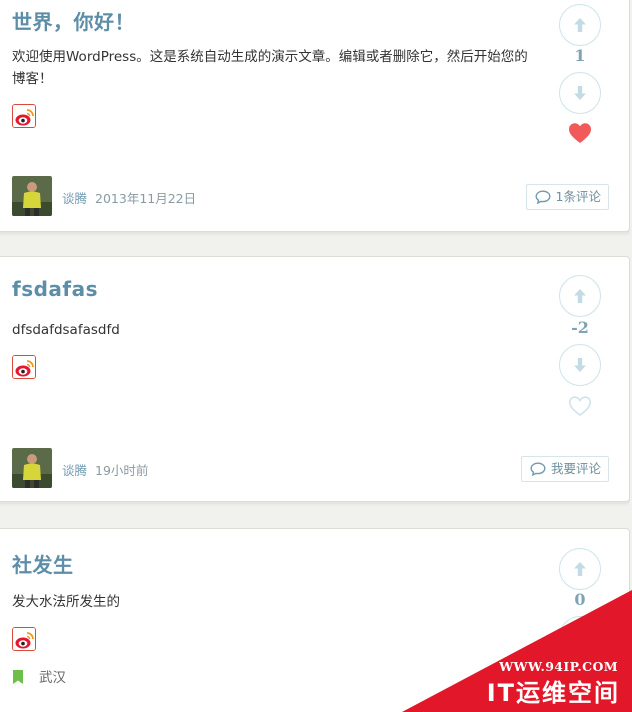  What do you see at coordinates (66, 330) in the screenshot?
I see `post-excerpt: dfsdafdsafasdfd` at bounding box center [66, 330].